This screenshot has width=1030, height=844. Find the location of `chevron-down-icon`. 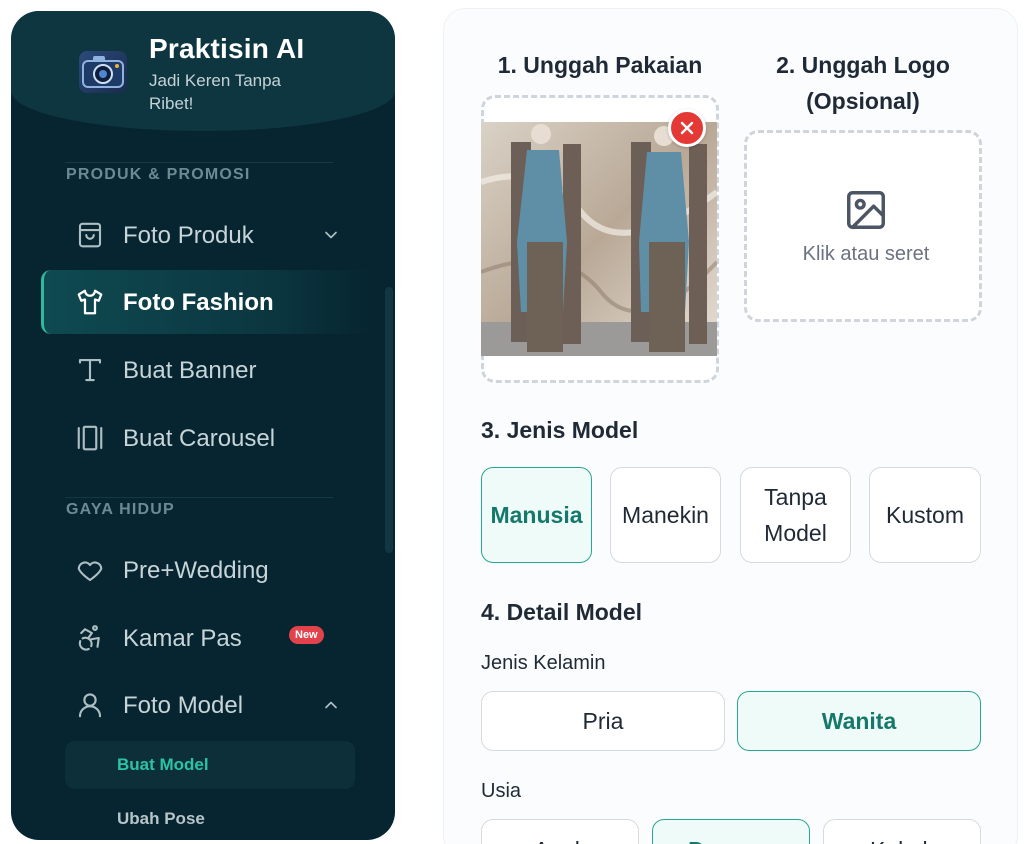

chevron-down-icon is located at coordinates (331, 235).